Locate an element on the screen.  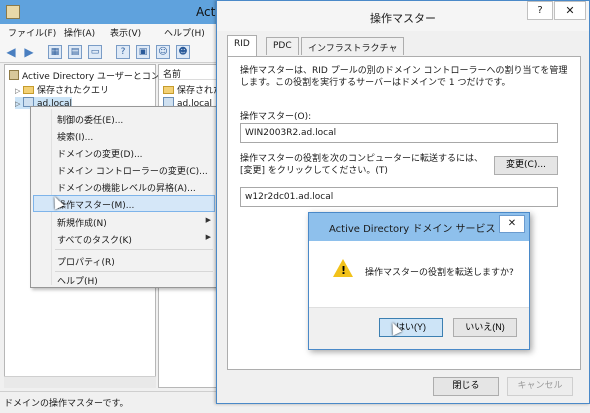
properties-icon: ▣ is located at coordinates (143, 52).